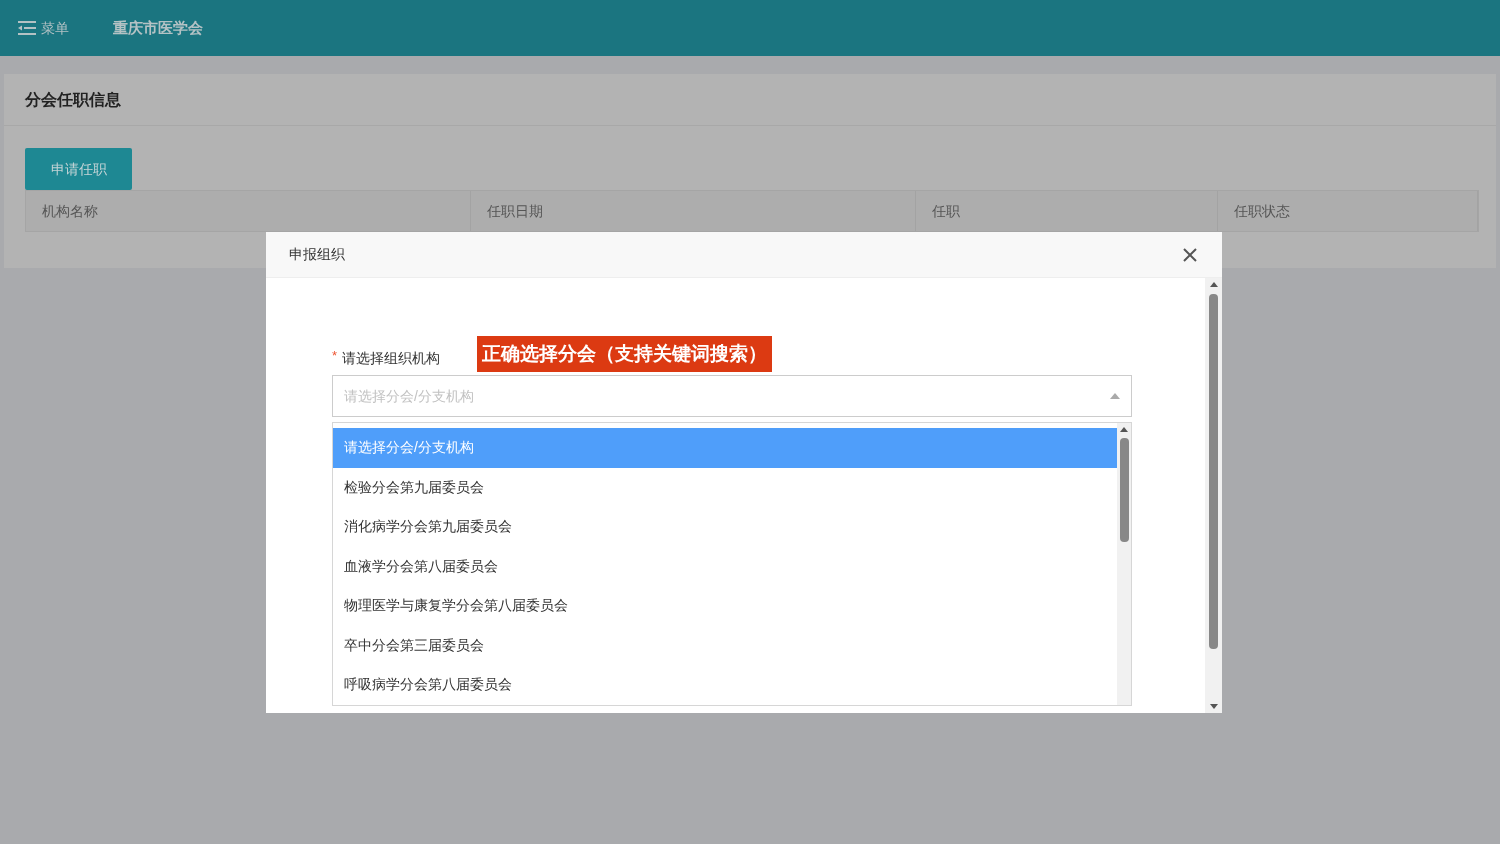 This screenshot has width=1500, height=844. I want to click on close-button, so click(1190, 254).